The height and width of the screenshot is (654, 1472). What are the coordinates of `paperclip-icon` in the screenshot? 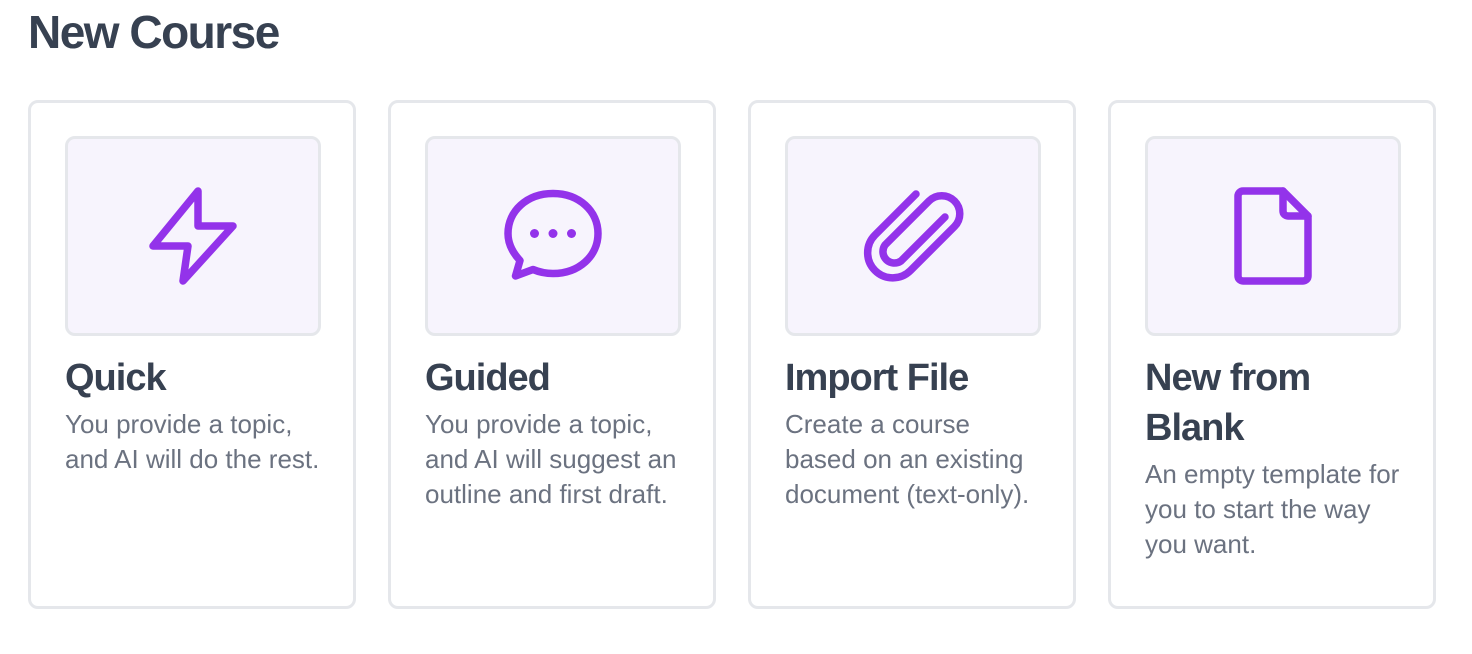 It's located at (913, 236).